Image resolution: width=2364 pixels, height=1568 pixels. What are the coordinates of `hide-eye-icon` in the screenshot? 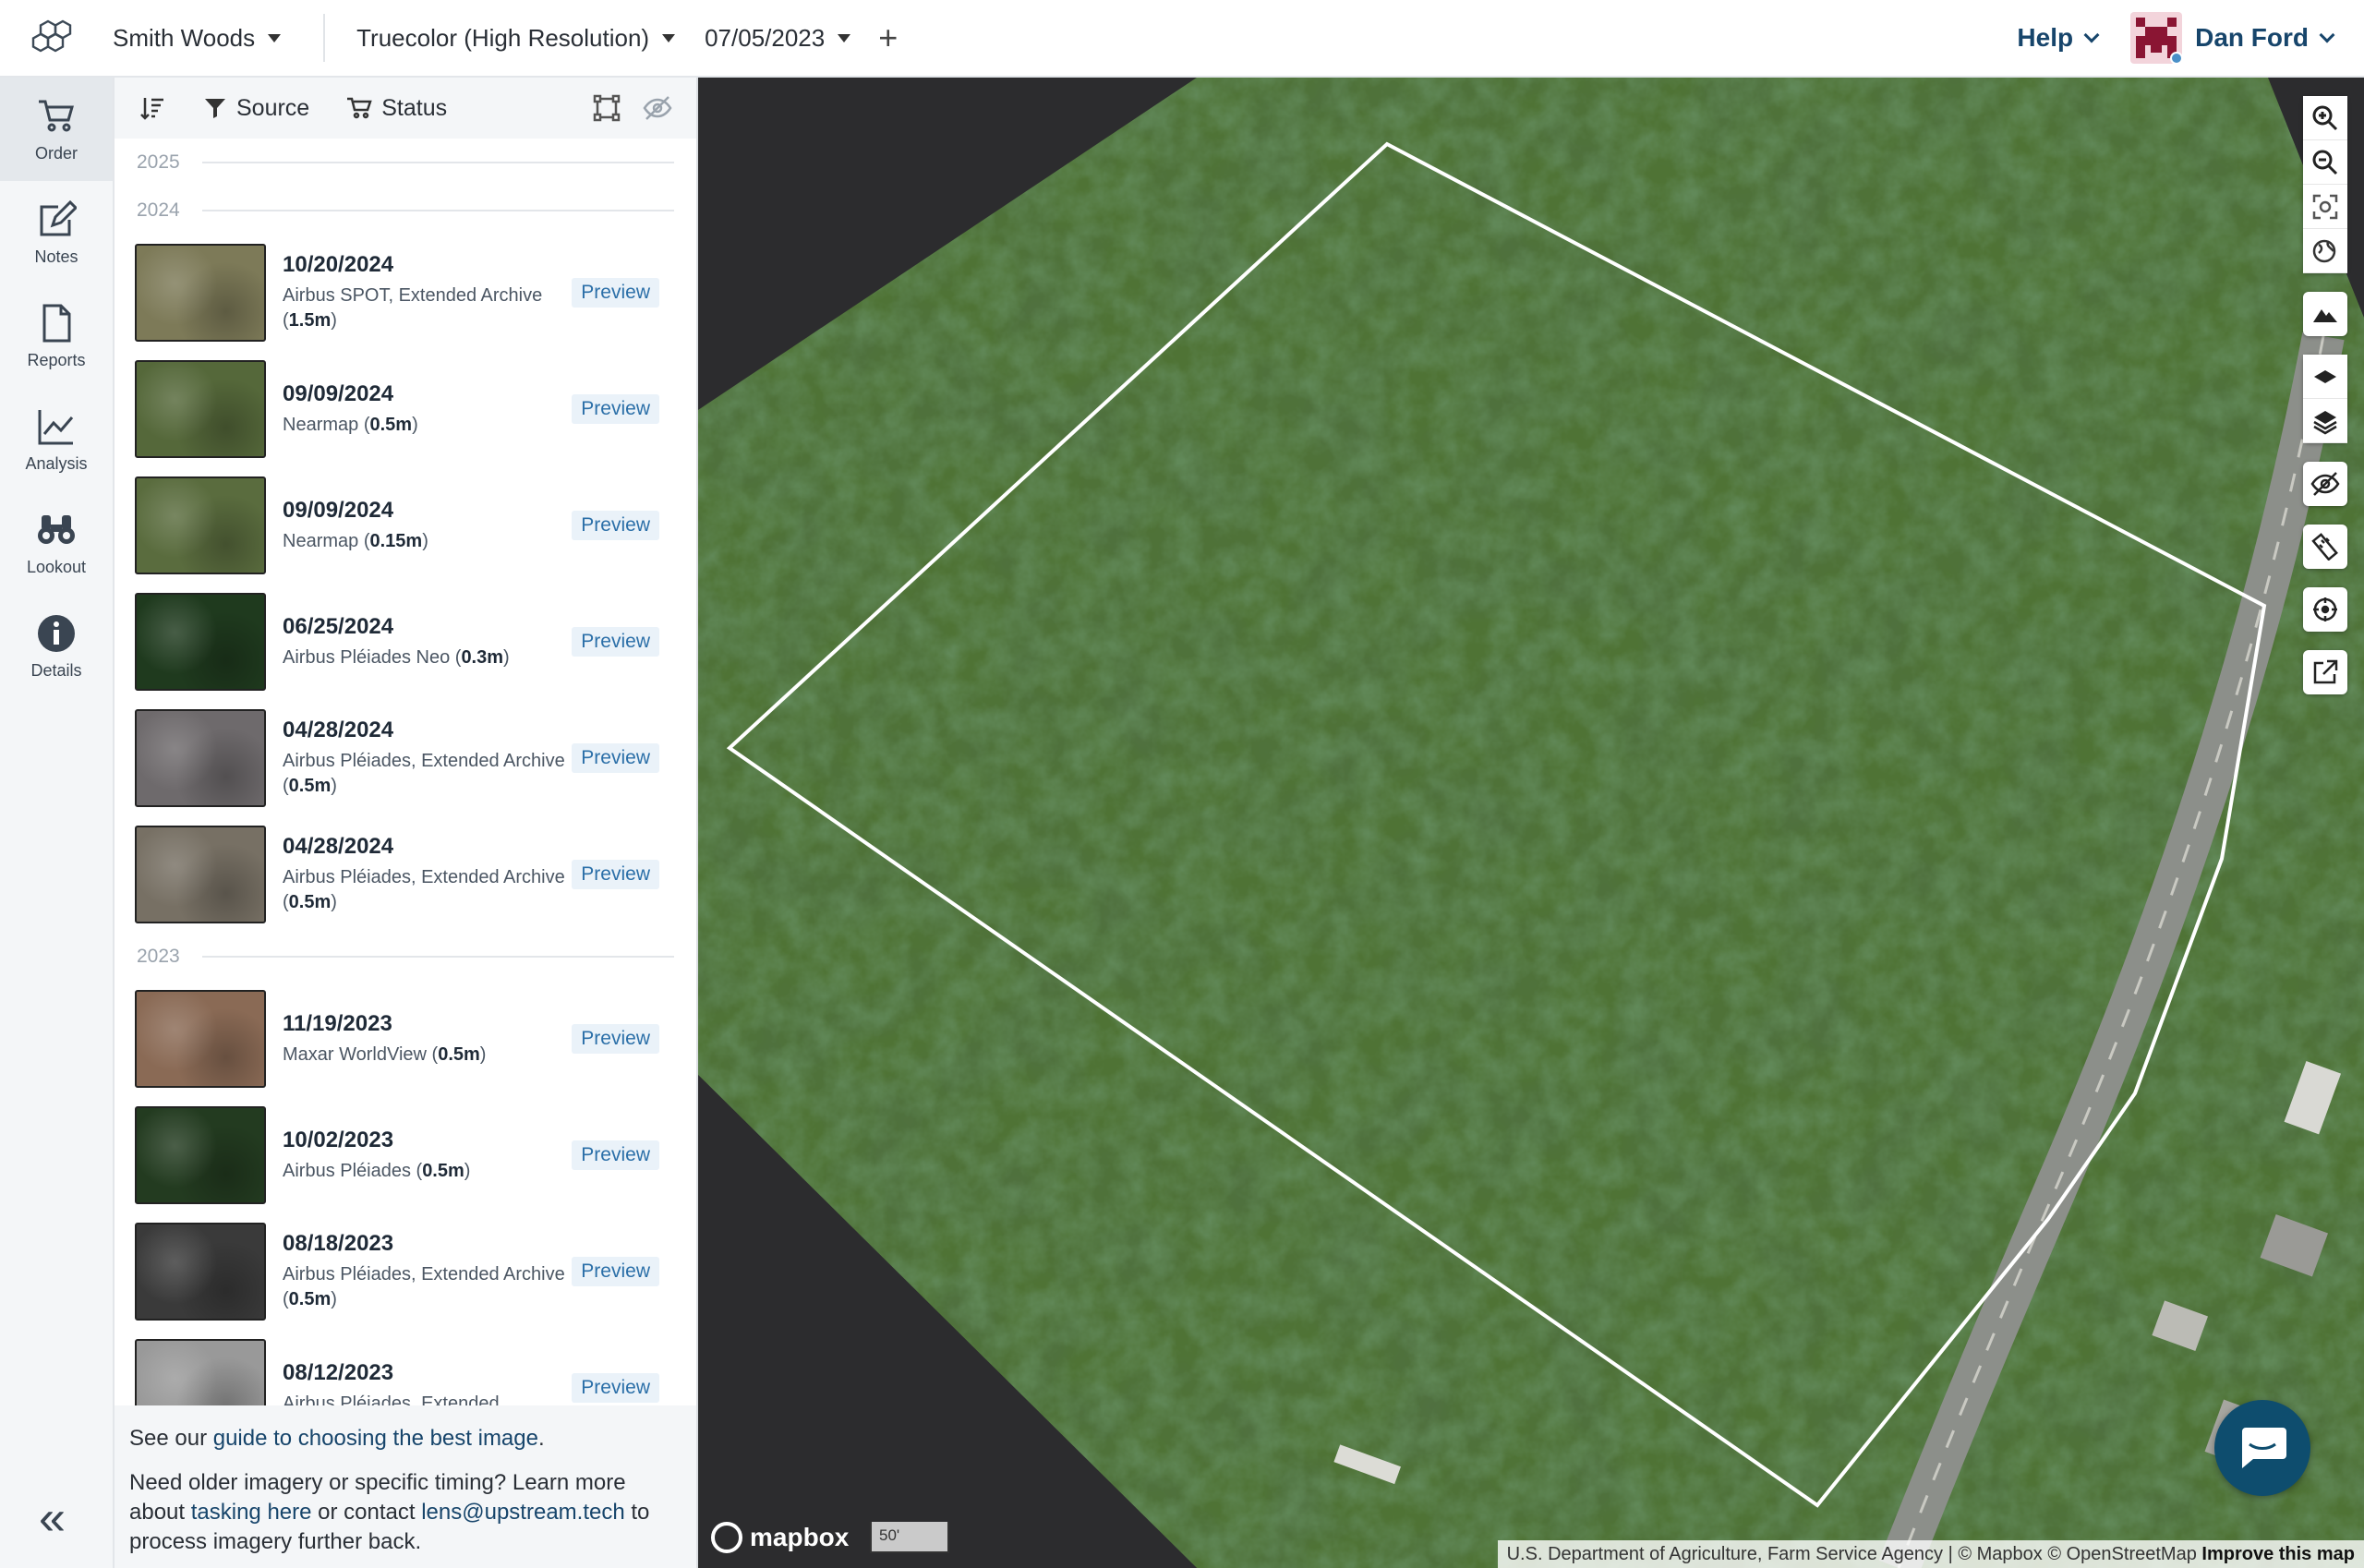 It's located at (658, 108).